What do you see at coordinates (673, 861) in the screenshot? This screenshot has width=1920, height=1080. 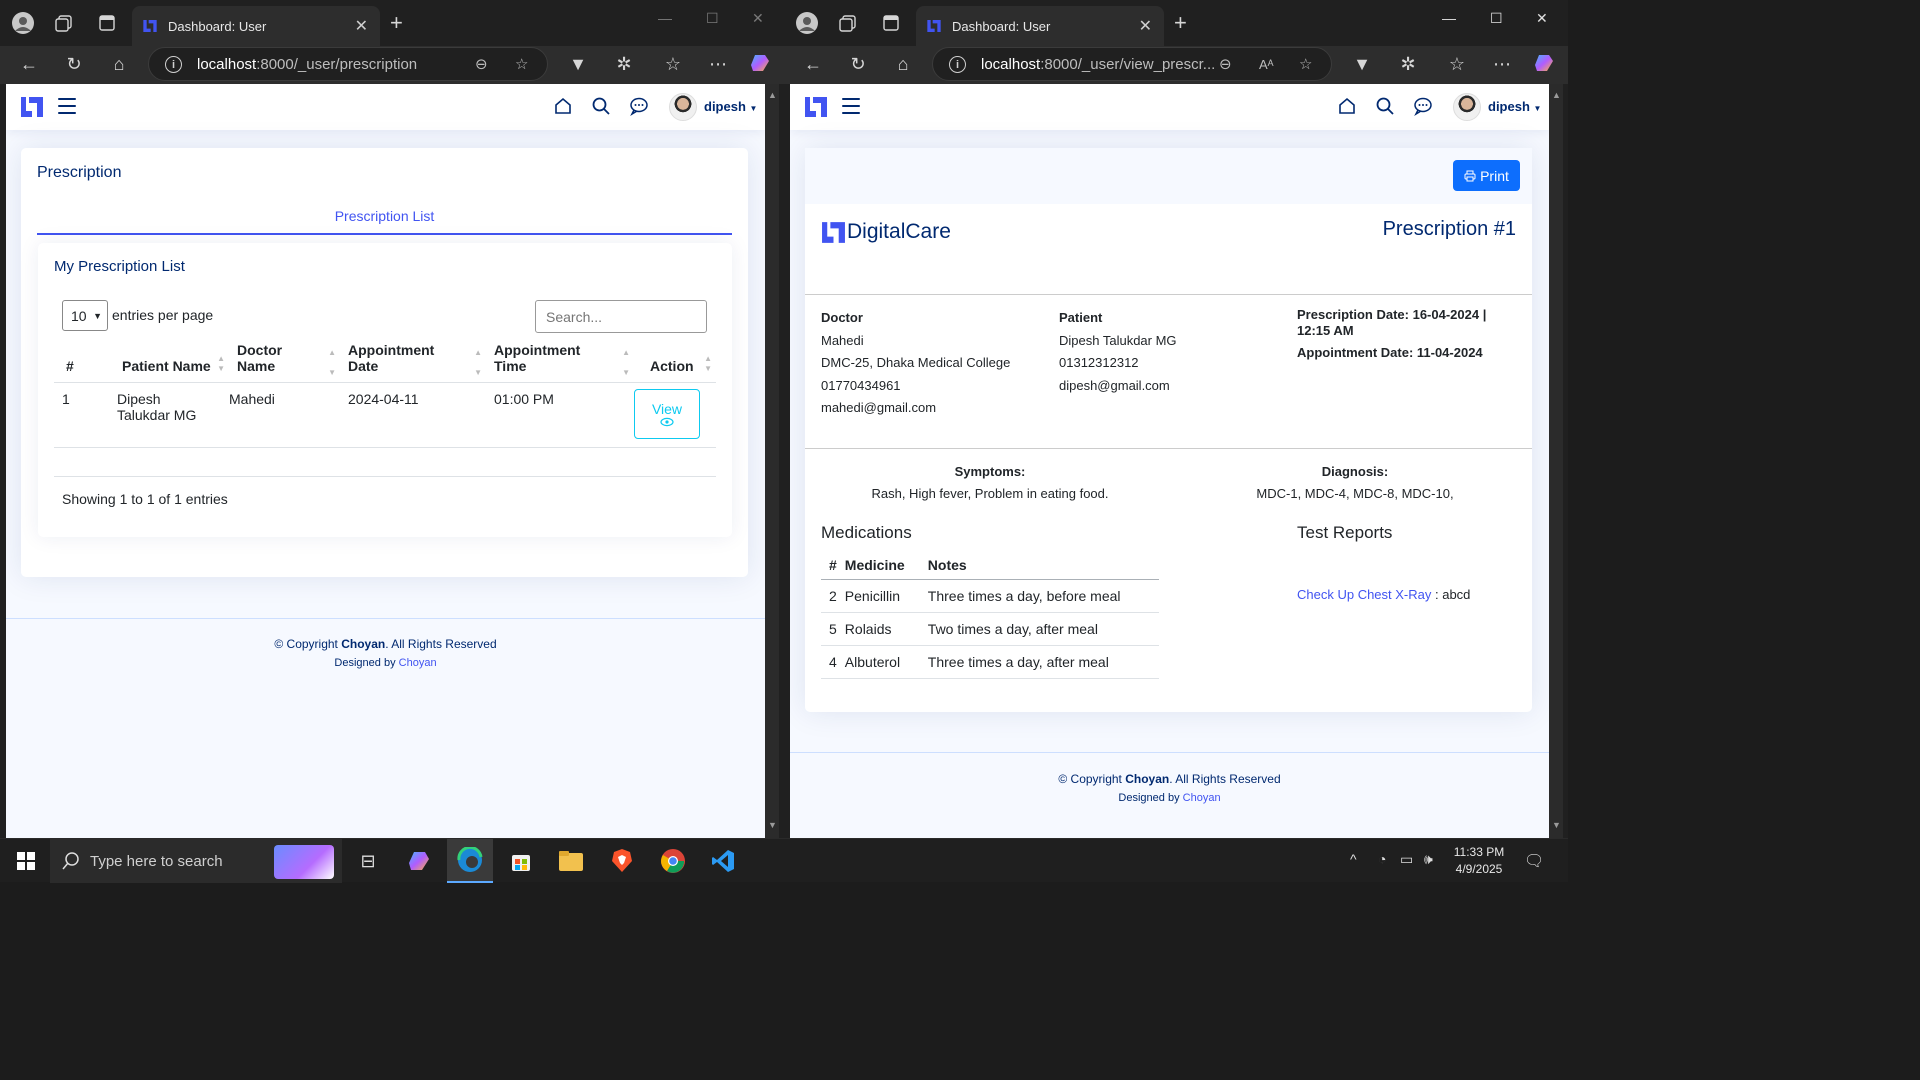 I see `chrome-app-icon` at bounding box center [673, 861].